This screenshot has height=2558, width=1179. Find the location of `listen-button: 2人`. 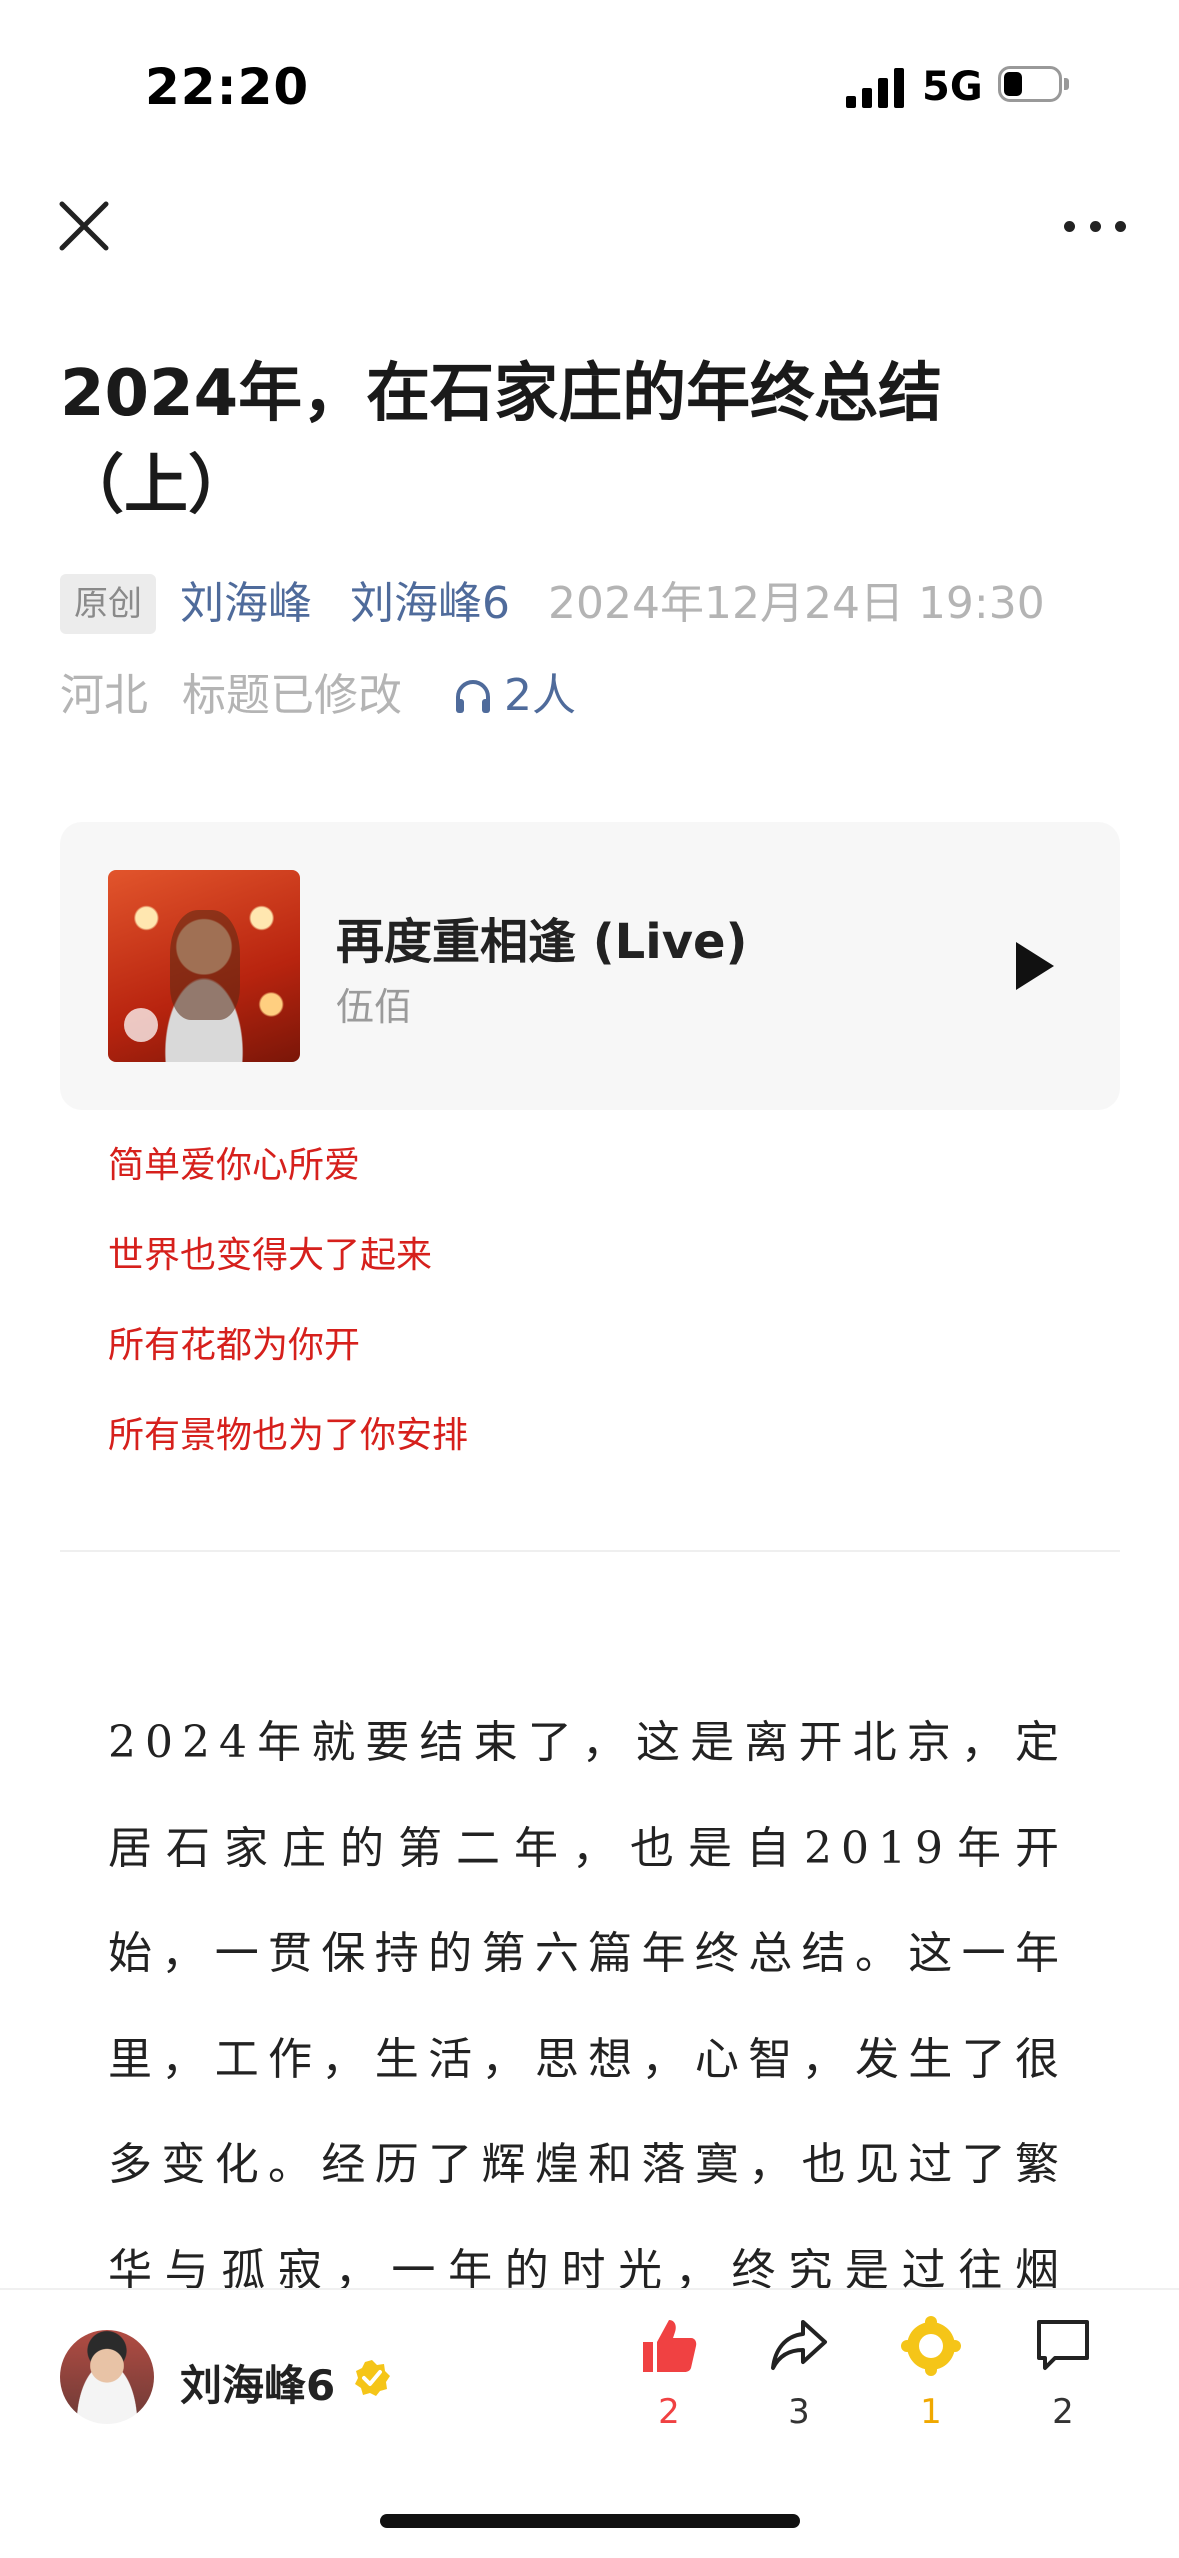

listen-button: 2人 is located at coordinates (514, 696).